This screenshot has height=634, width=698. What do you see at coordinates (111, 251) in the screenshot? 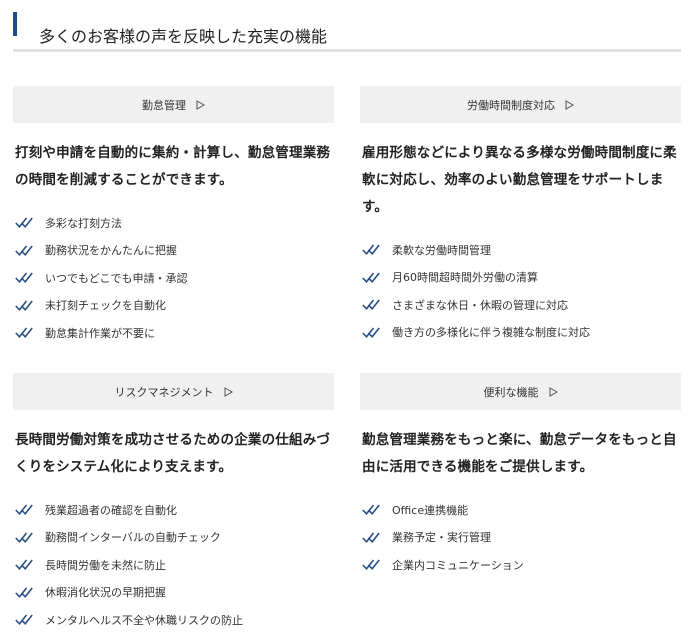
I see `list-item-label: 勤務状況をかんたんに把握` at bounding box center [111, 251].